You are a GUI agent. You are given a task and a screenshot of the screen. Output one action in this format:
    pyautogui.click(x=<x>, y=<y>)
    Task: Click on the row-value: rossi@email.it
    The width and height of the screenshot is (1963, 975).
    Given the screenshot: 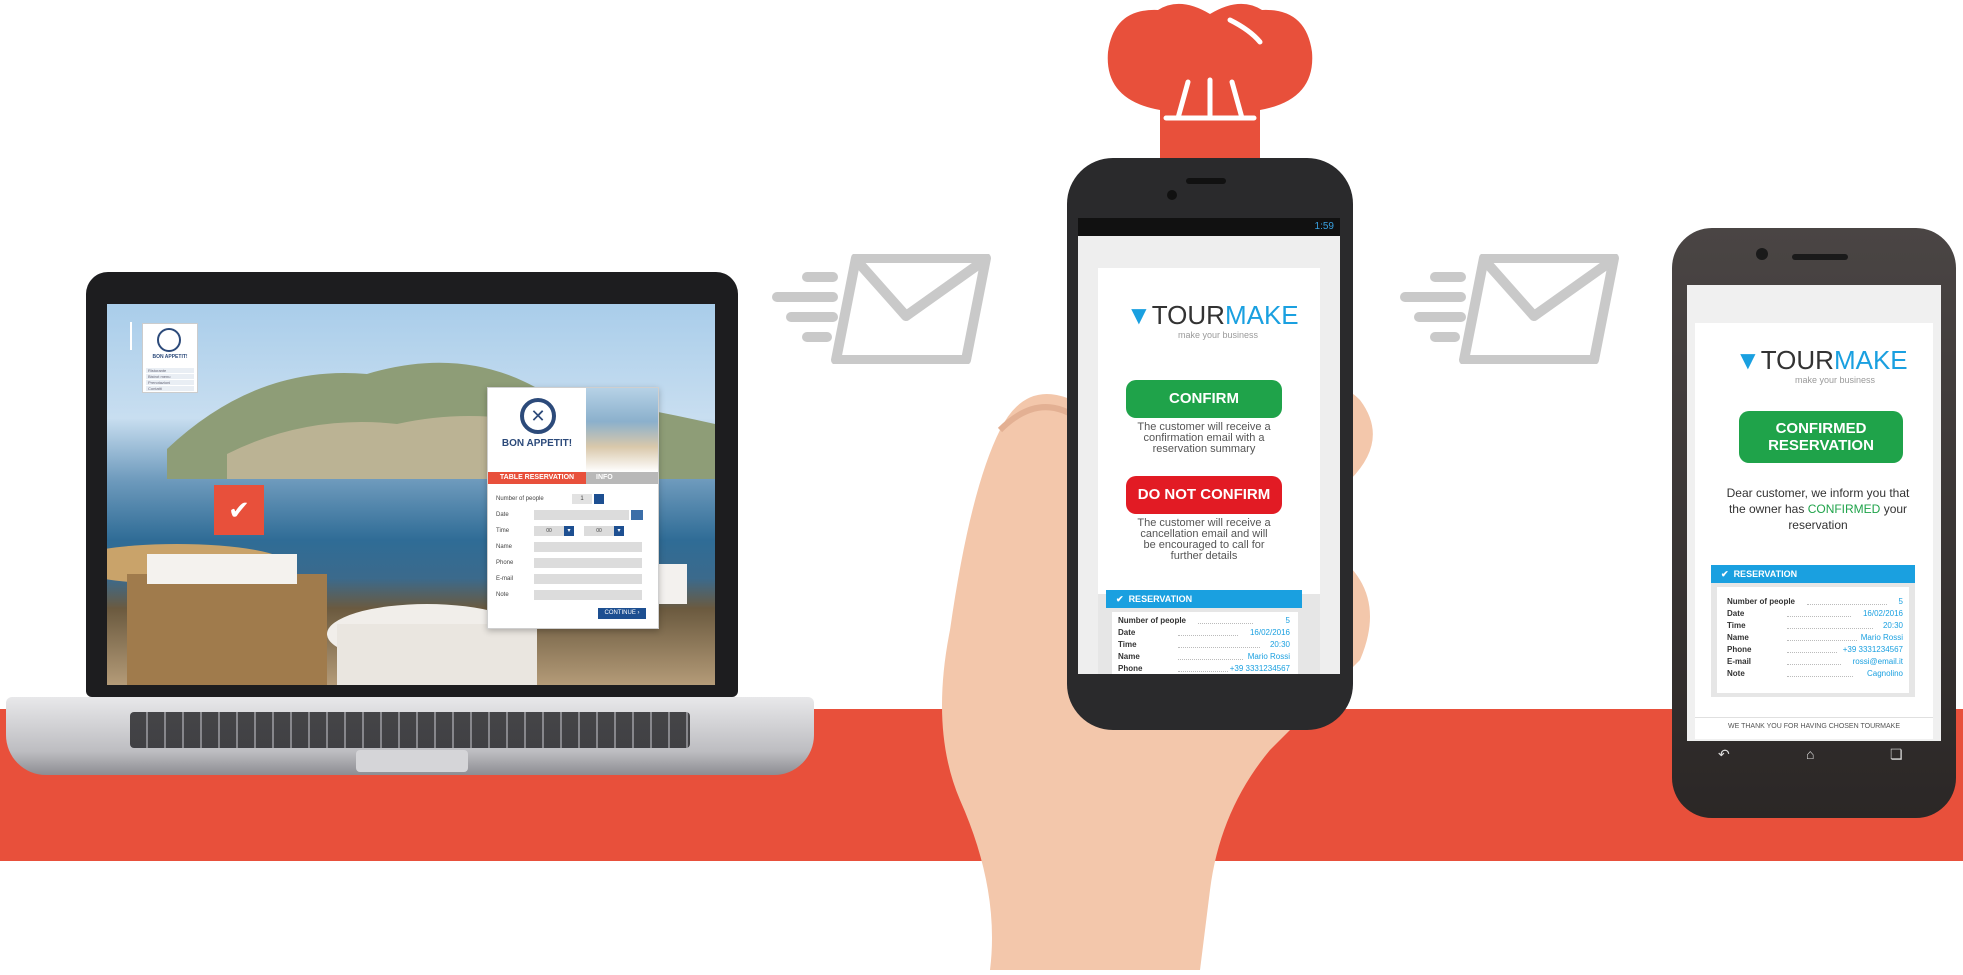 What is the action you would take?
    pyautogui.click(x=1877, y=661)
    